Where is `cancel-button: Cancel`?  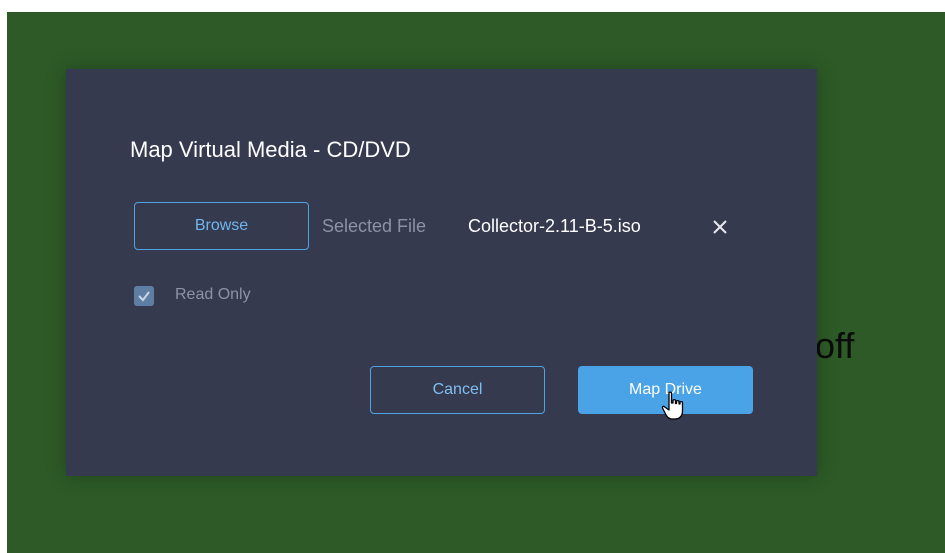
cancel-button: Cancel is located at coordinates (457, 390).